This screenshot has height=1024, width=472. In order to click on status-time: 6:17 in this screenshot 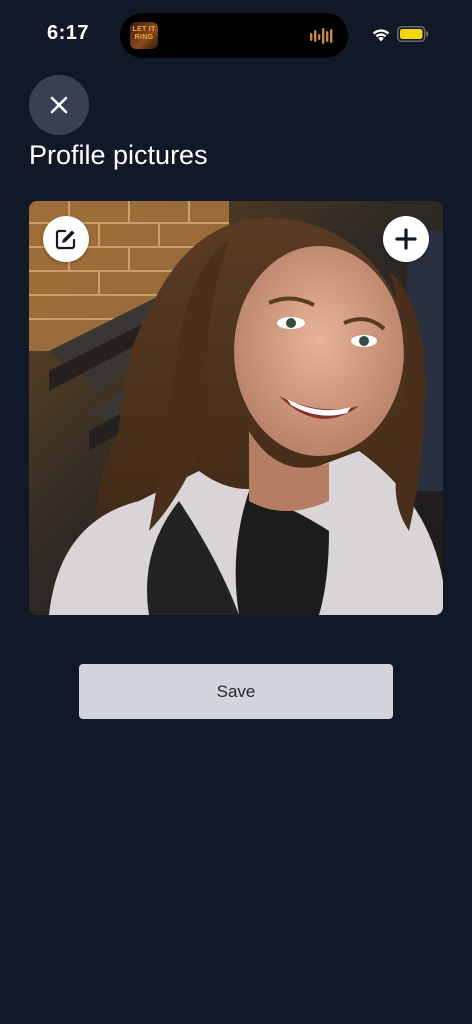, I will do `click(68, 33)`.